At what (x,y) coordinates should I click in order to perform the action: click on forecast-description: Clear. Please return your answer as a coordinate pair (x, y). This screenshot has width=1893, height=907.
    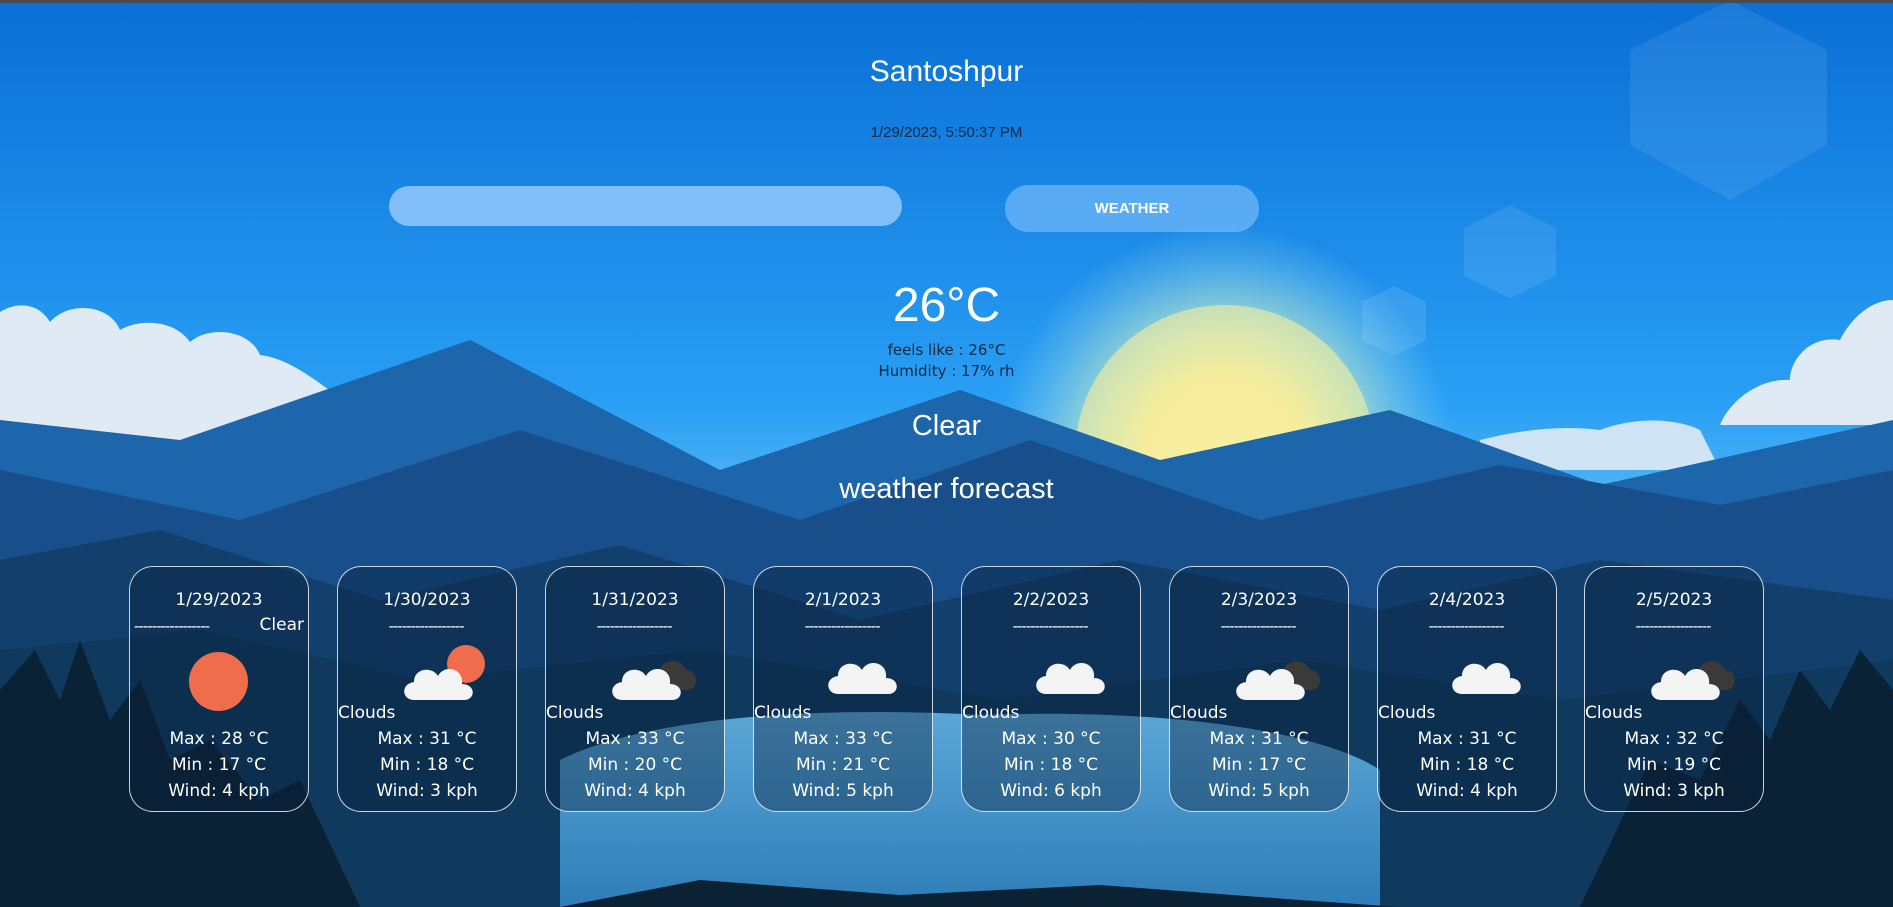
    Looking at the image, I should click on (281, 625).